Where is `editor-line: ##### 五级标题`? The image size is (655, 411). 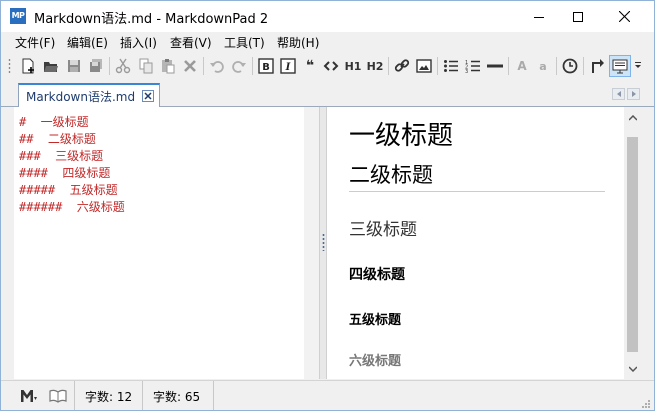 editor-line: ##### 五级标题 is located at coordinates (68, 190).